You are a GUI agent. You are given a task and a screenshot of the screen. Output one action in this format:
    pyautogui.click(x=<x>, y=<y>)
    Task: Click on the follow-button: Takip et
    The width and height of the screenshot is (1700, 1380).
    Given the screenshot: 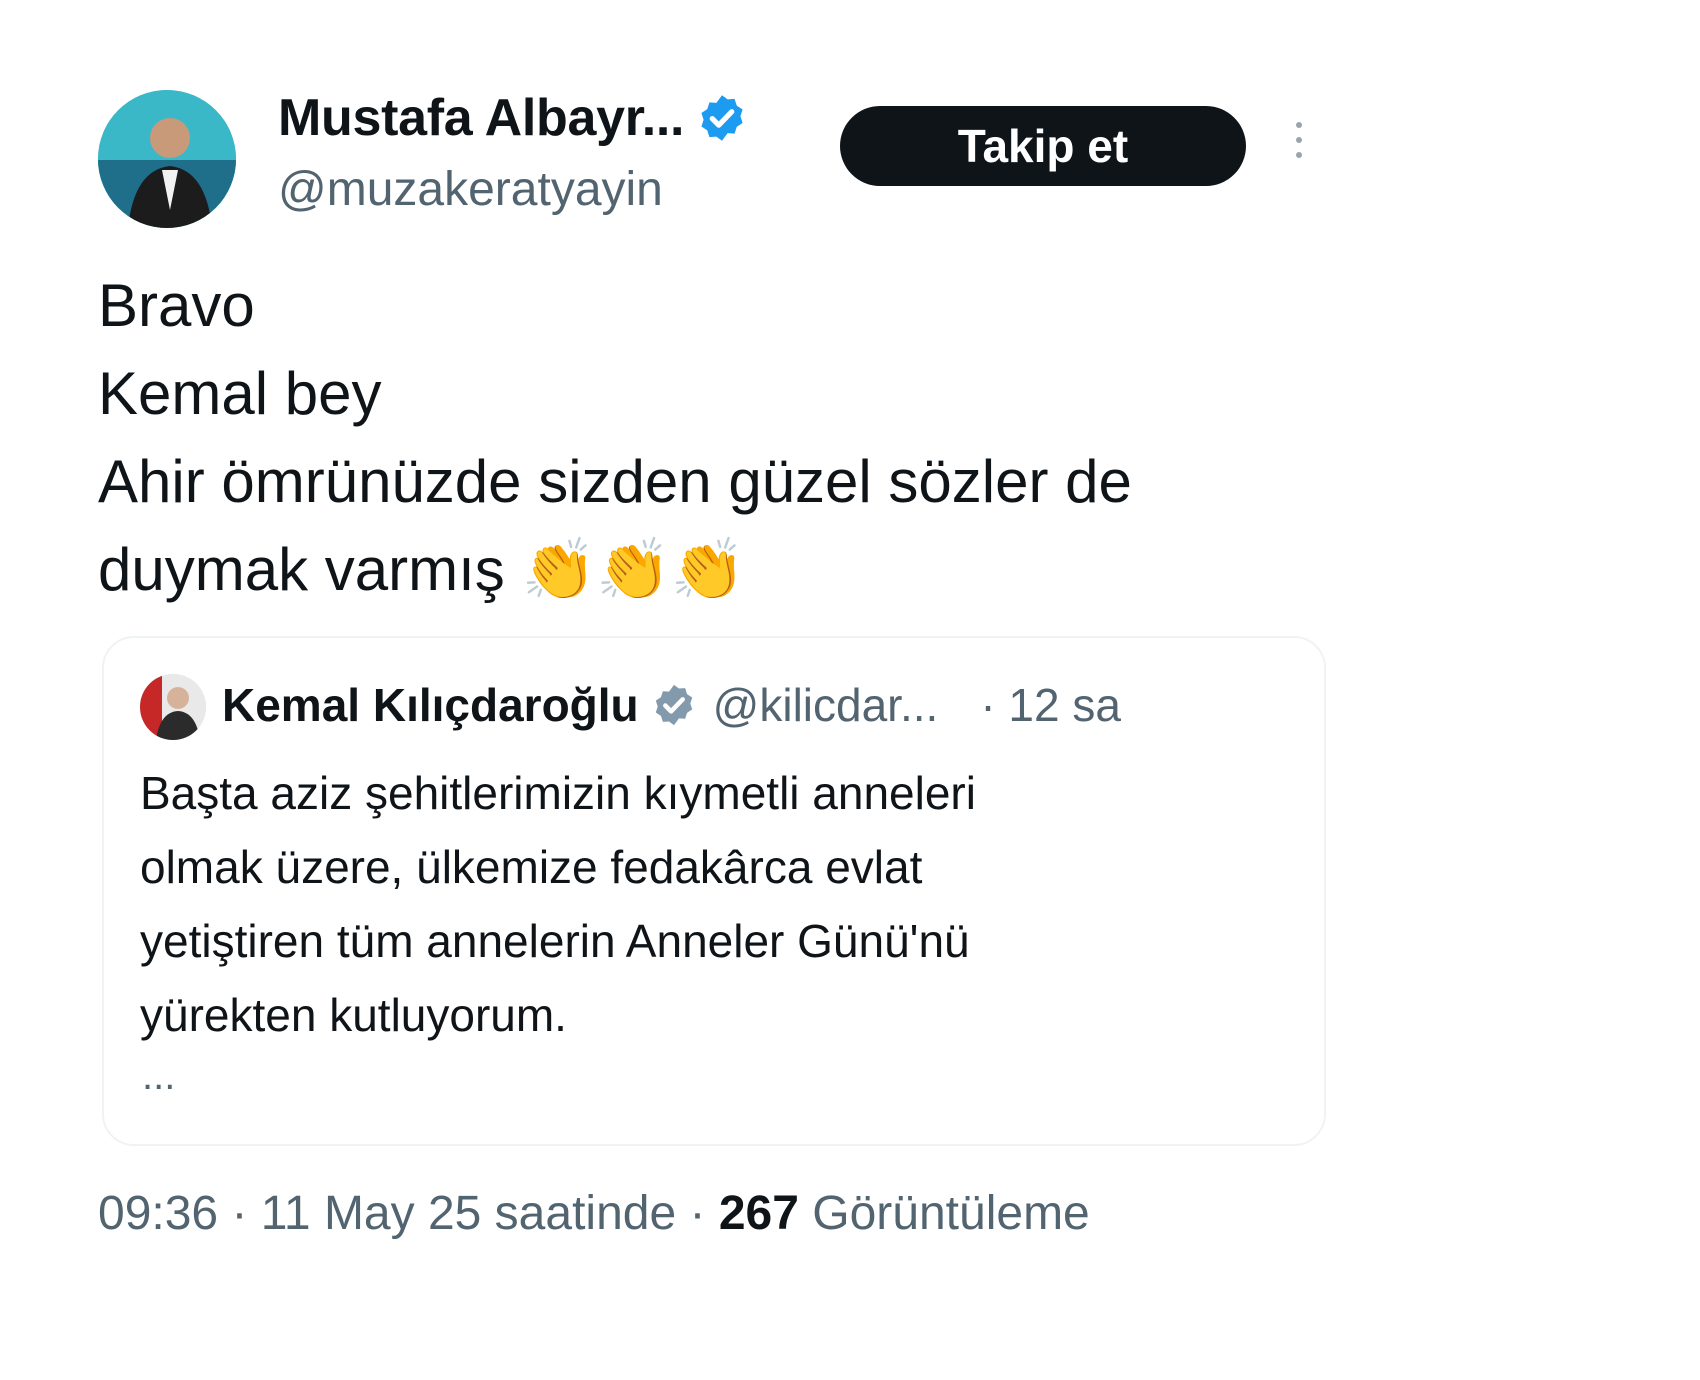 What is the action you would take?
    pyautogui.click(x=1043, y=146)
    